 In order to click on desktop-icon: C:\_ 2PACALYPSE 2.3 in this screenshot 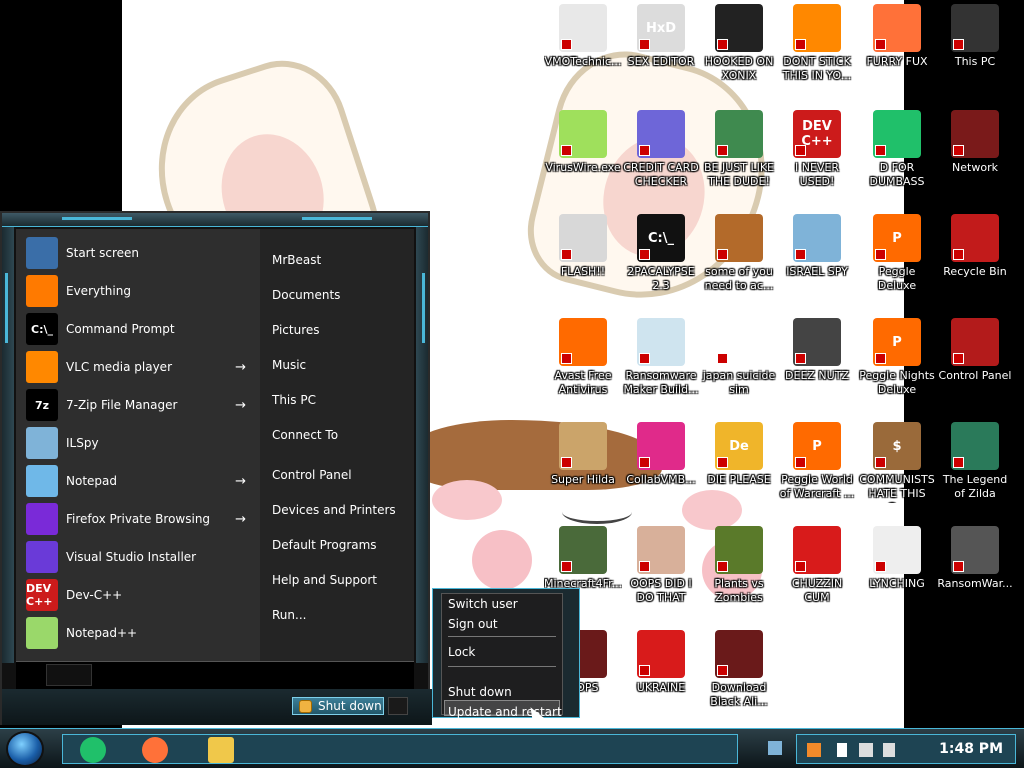, I will do `click(661, 253)`.